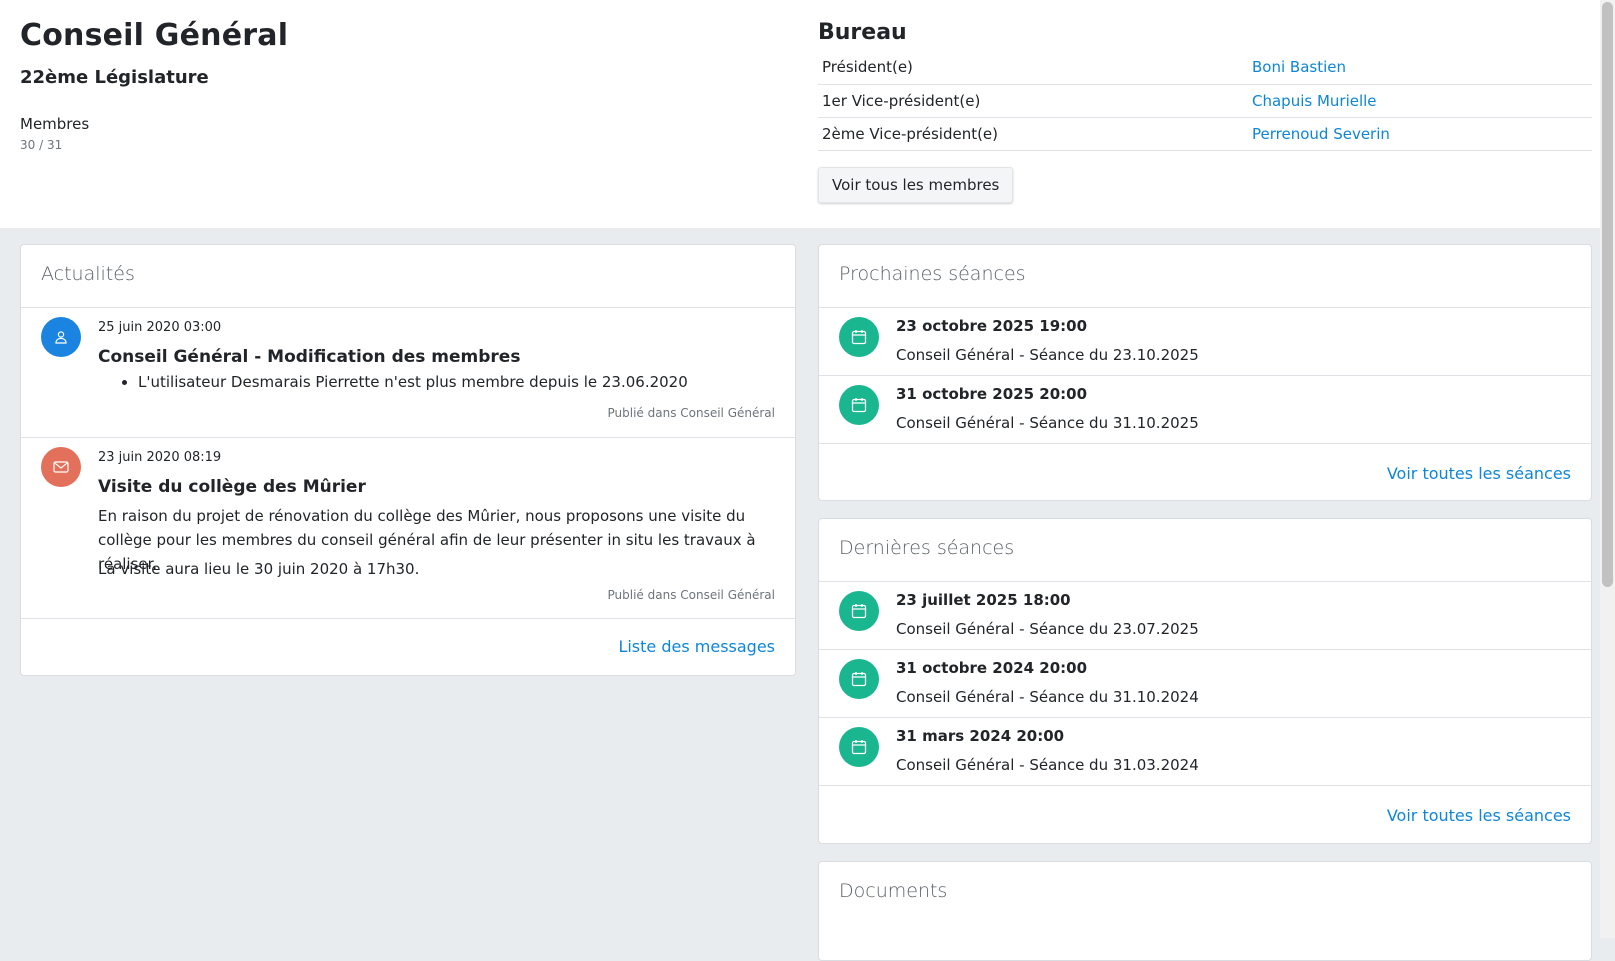  What do you see at coordinates (1205, 463) in the screenshot?
I see `upcoming-sessions-footer: Voir toutes les séances` at bounding box center [1205, 463].